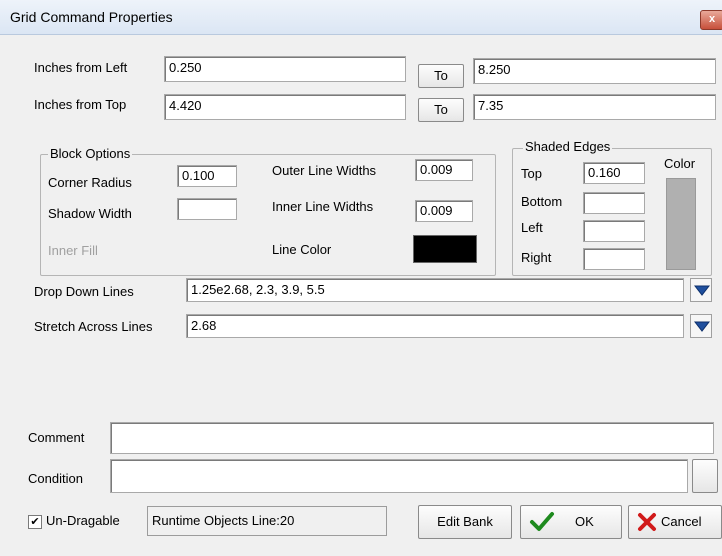 The height and width of the screenshot is (556, 722). Describe the element at coordinates (445, 249) in the screenshot. I see `line-color-swatch` at that location.